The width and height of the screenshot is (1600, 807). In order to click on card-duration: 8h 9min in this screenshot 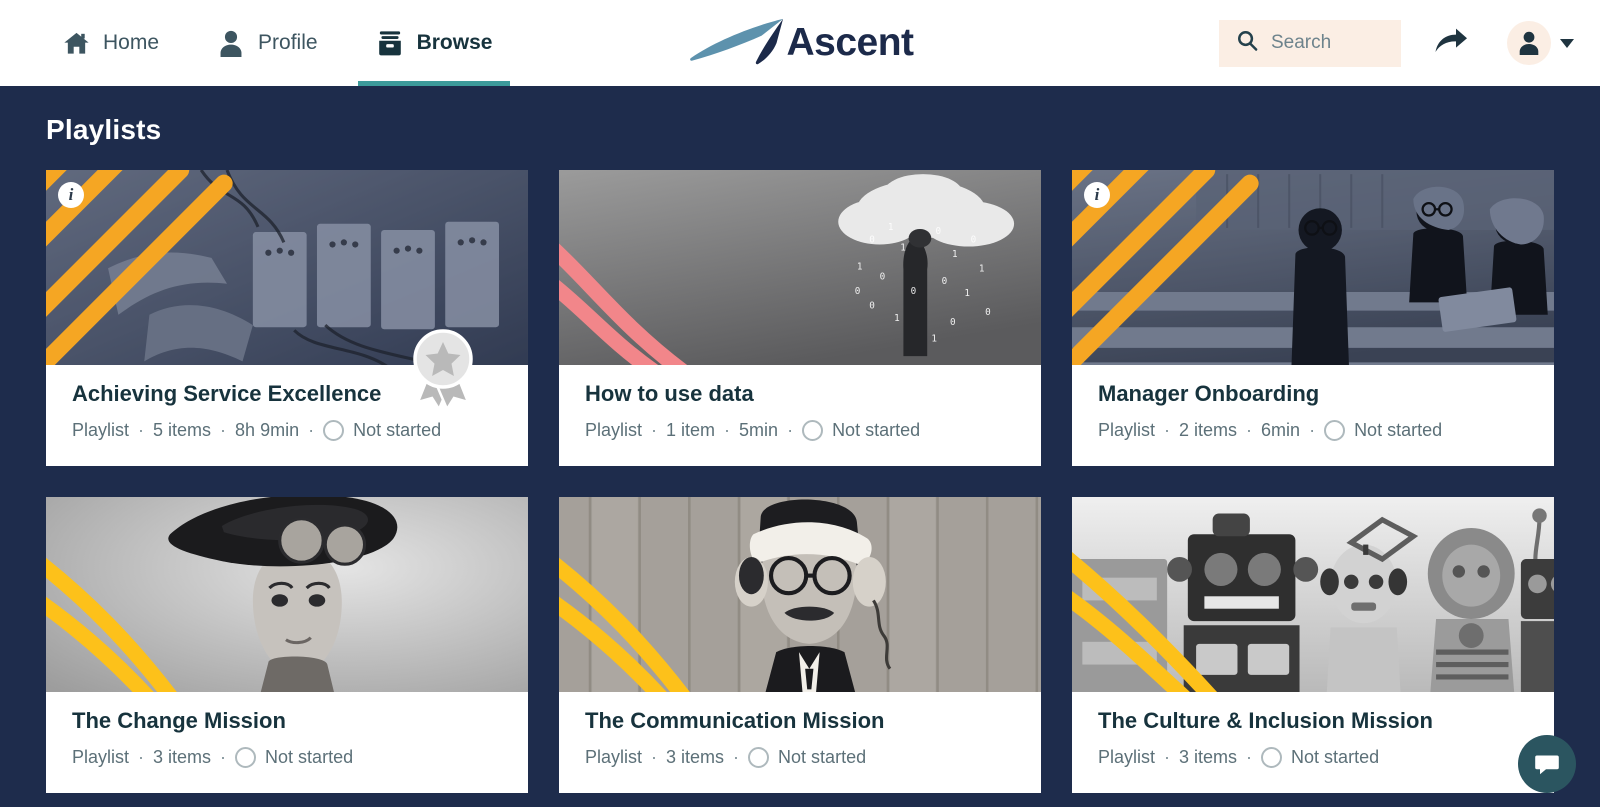, I will do `click(267, 430)`.